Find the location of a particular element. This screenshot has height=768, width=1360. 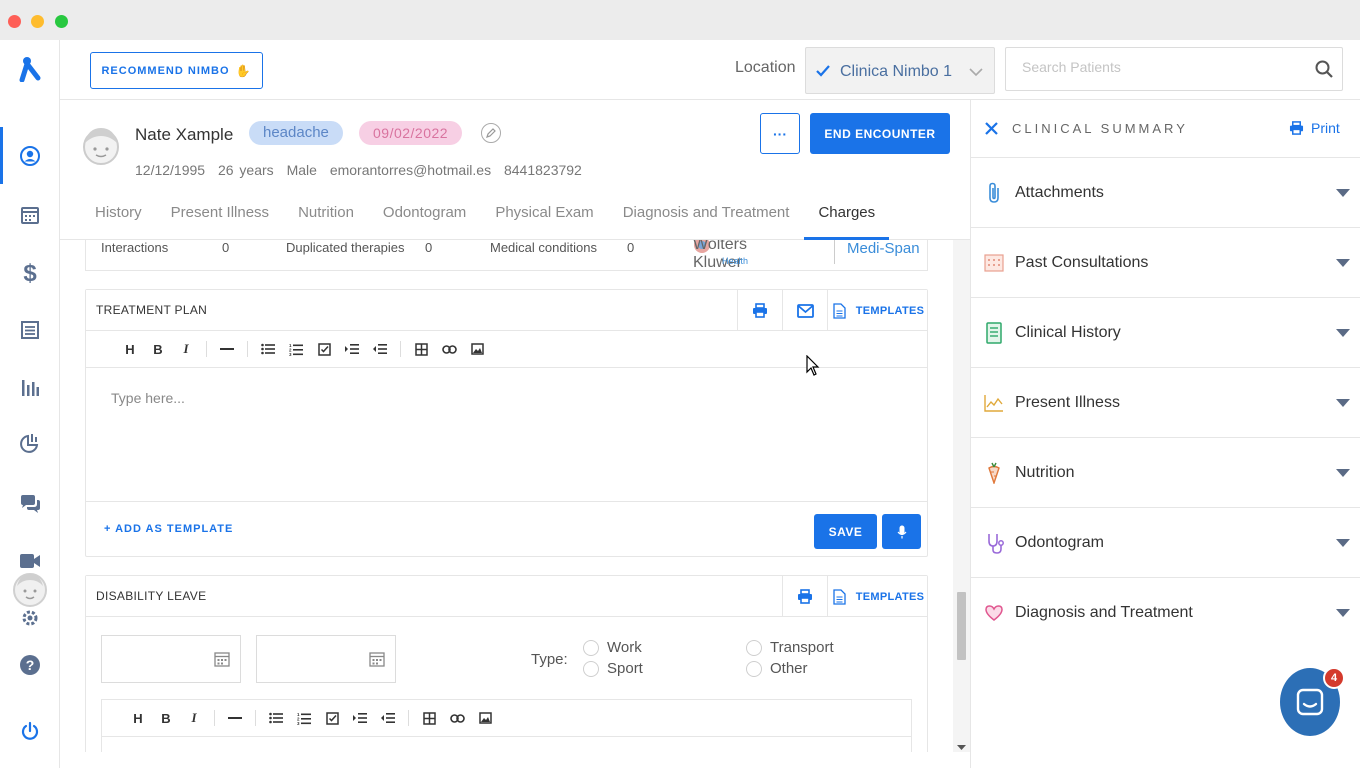

indent-icon is located at coordinates (360, 718).